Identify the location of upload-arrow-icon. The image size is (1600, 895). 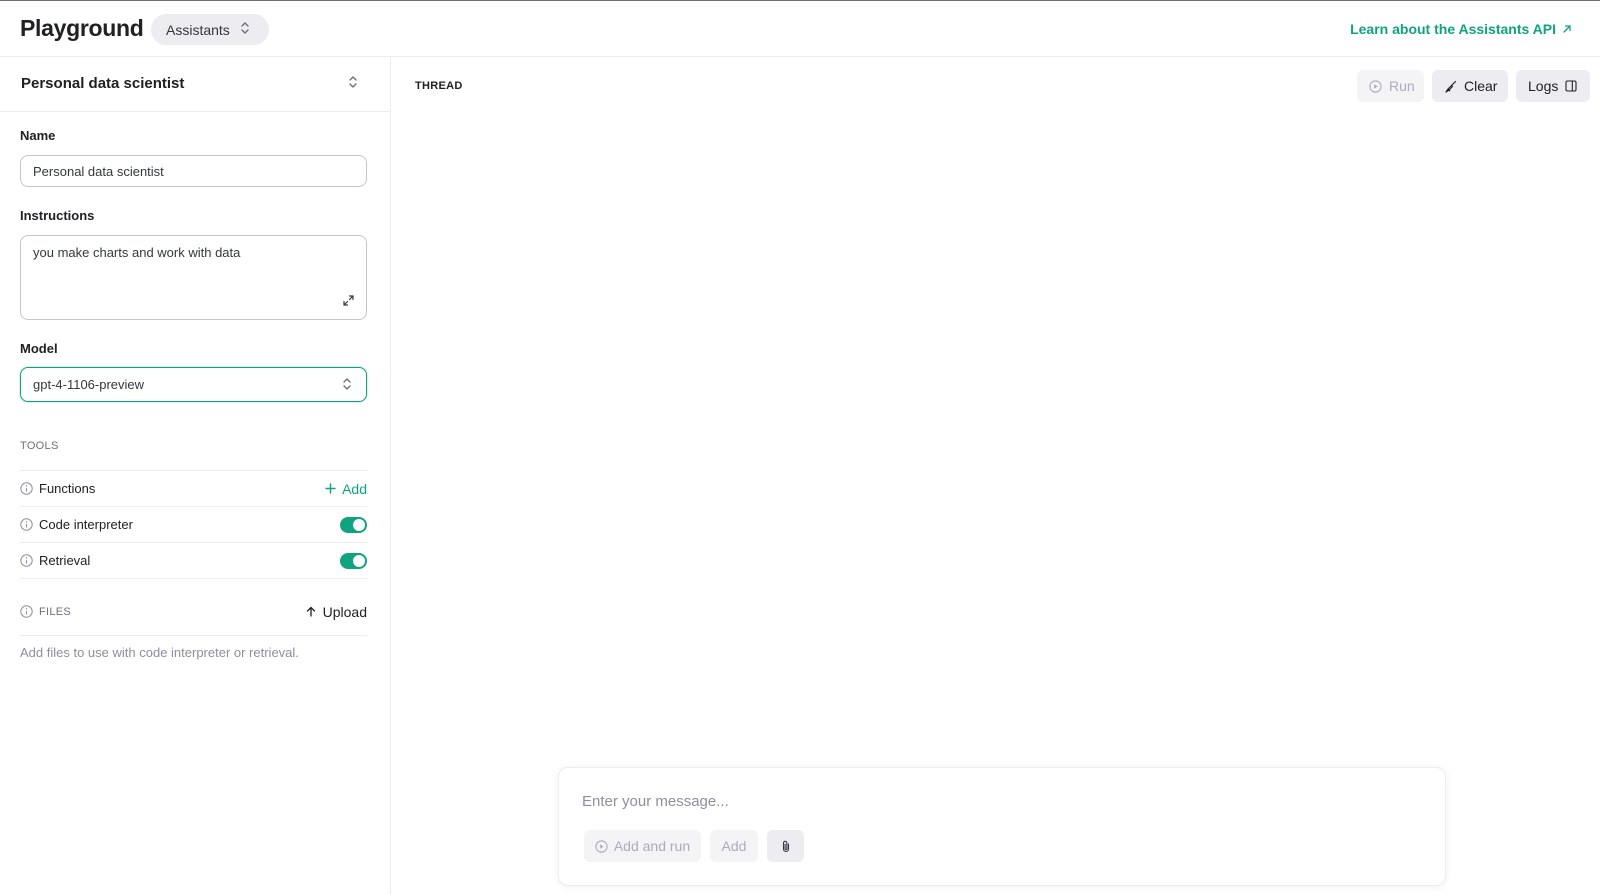
(311, 612).